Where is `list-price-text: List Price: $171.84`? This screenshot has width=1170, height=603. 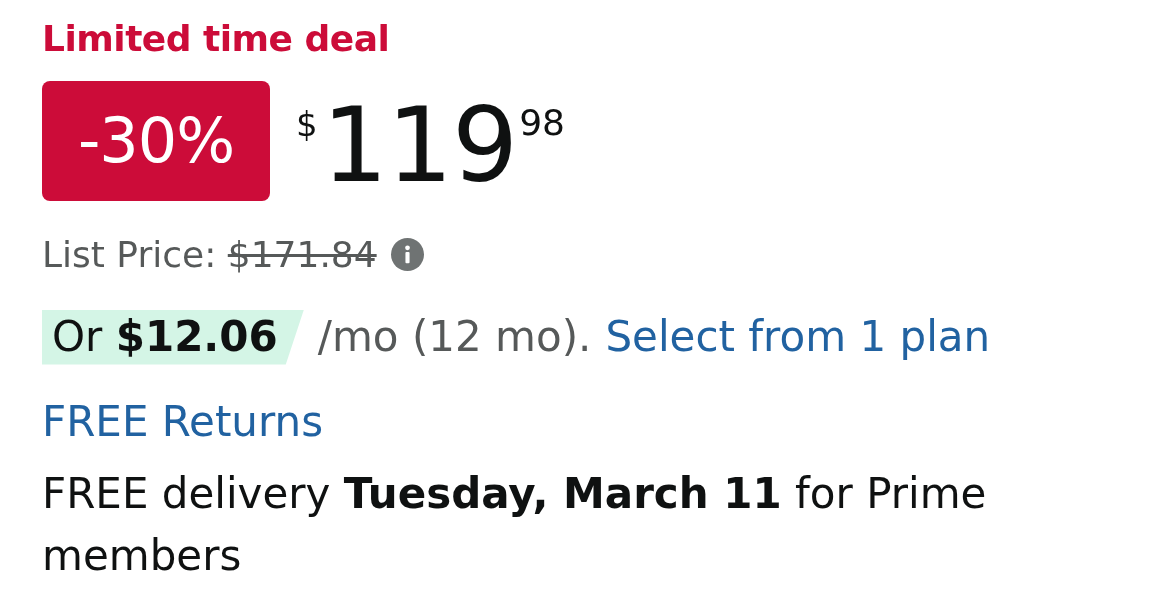 list-price-text: List Price: $171.84 is located at coordinates (209, 254).